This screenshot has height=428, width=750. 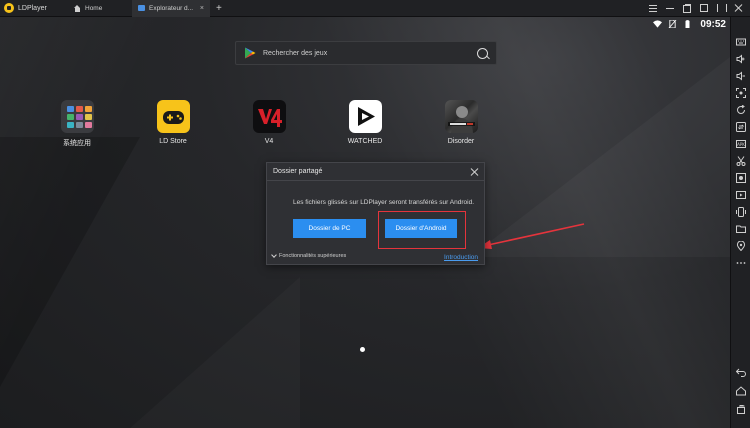 What do you see at coordinates (461, 116) in the screenshot?
I see `disorder-icon` at bounding box center [461, 116].